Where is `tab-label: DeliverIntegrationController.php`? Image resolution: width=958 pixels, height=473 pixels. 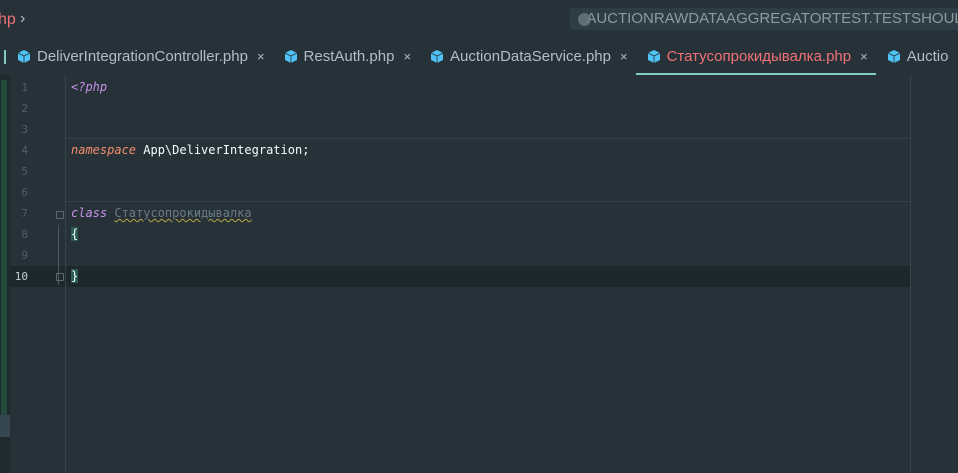 tab-label: DeliverIntegrationController.php is located at coordinates (142, 56).